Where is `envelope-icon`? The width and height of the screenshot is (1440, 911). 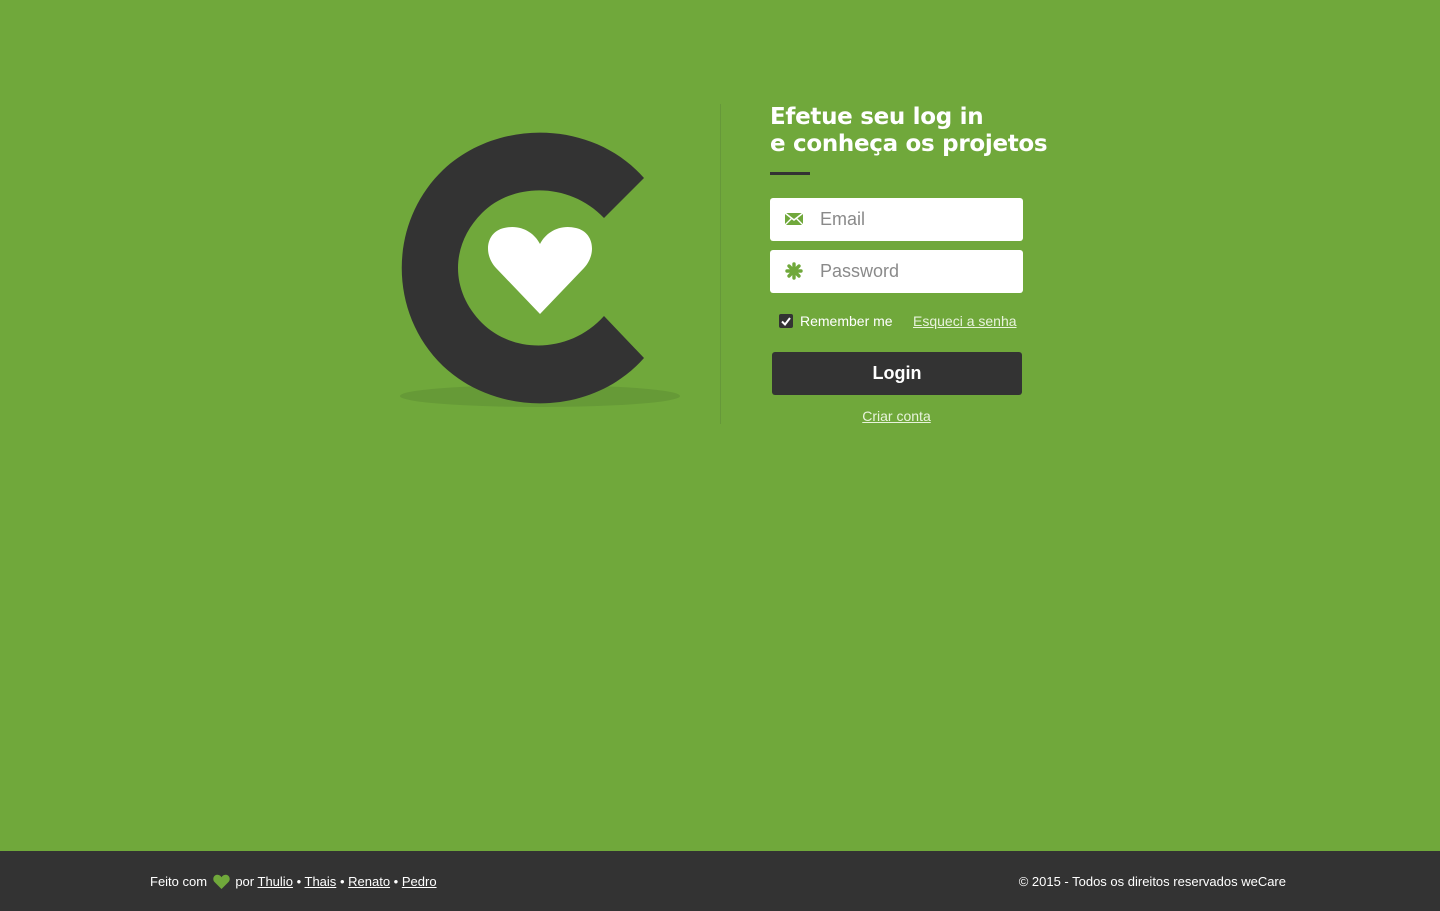 envelope-icon is located at coordinates (794, 219).